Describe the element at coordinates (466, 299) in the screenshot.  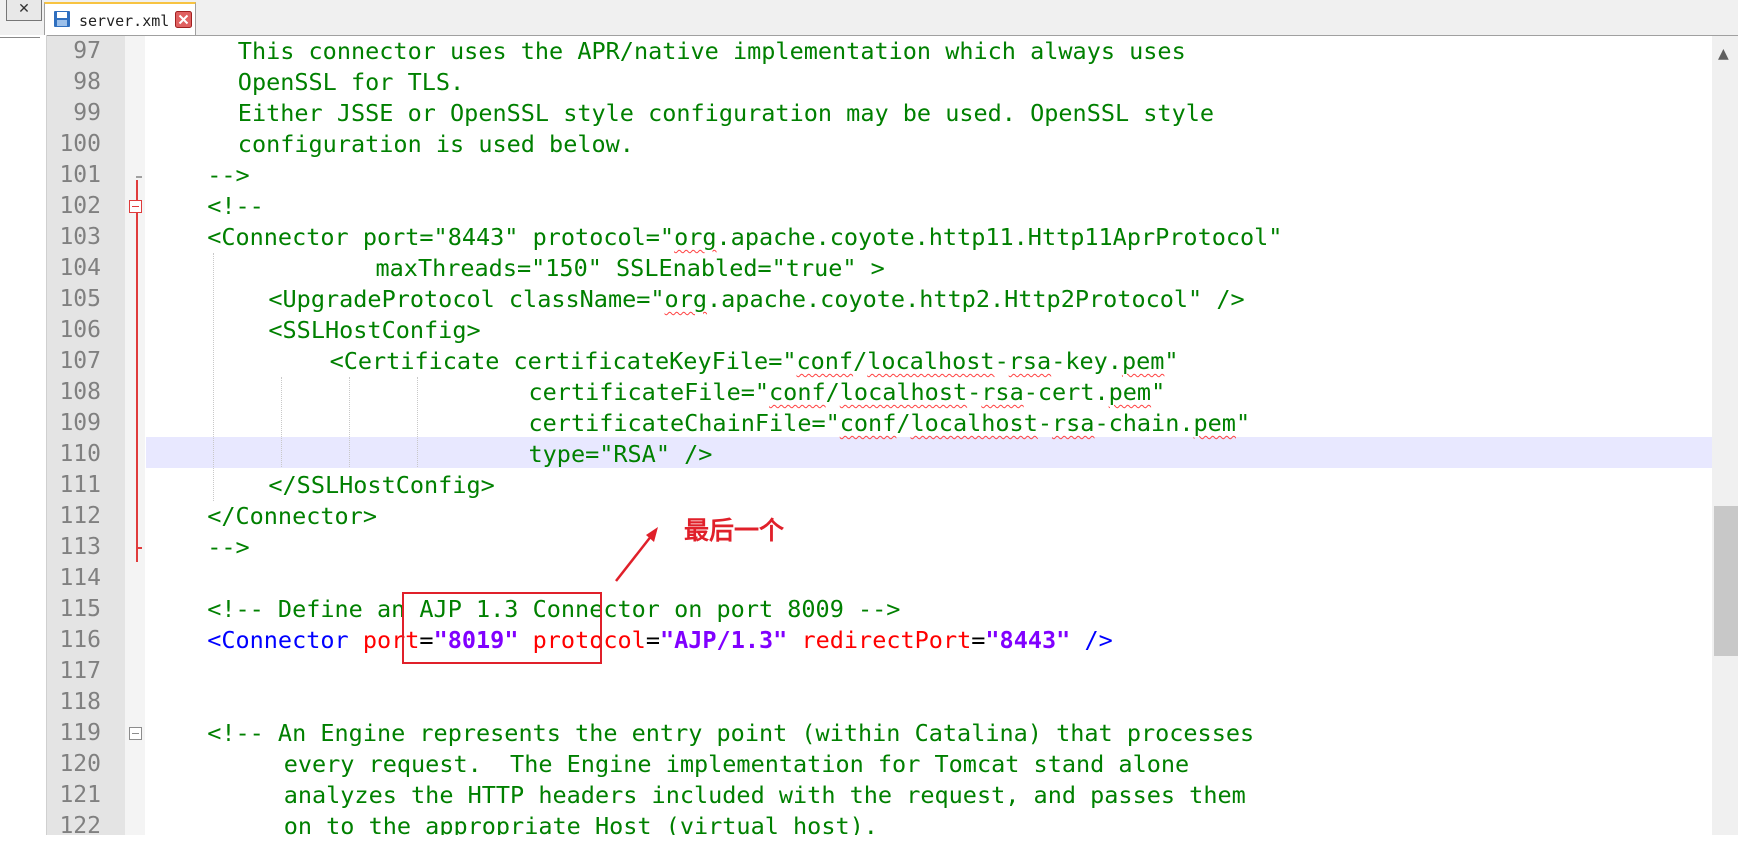
I see `code-token: <UpgradeProtocol className="` at that location.